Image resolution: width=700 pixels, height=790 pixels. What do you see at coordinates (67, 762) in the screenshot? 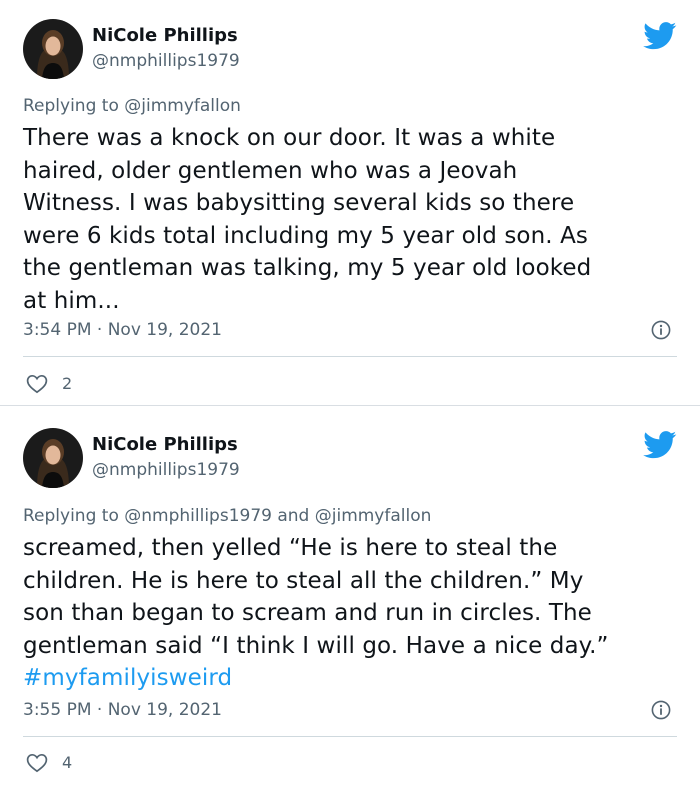
I see `like-count: 4` at bounding box center [67, 762].